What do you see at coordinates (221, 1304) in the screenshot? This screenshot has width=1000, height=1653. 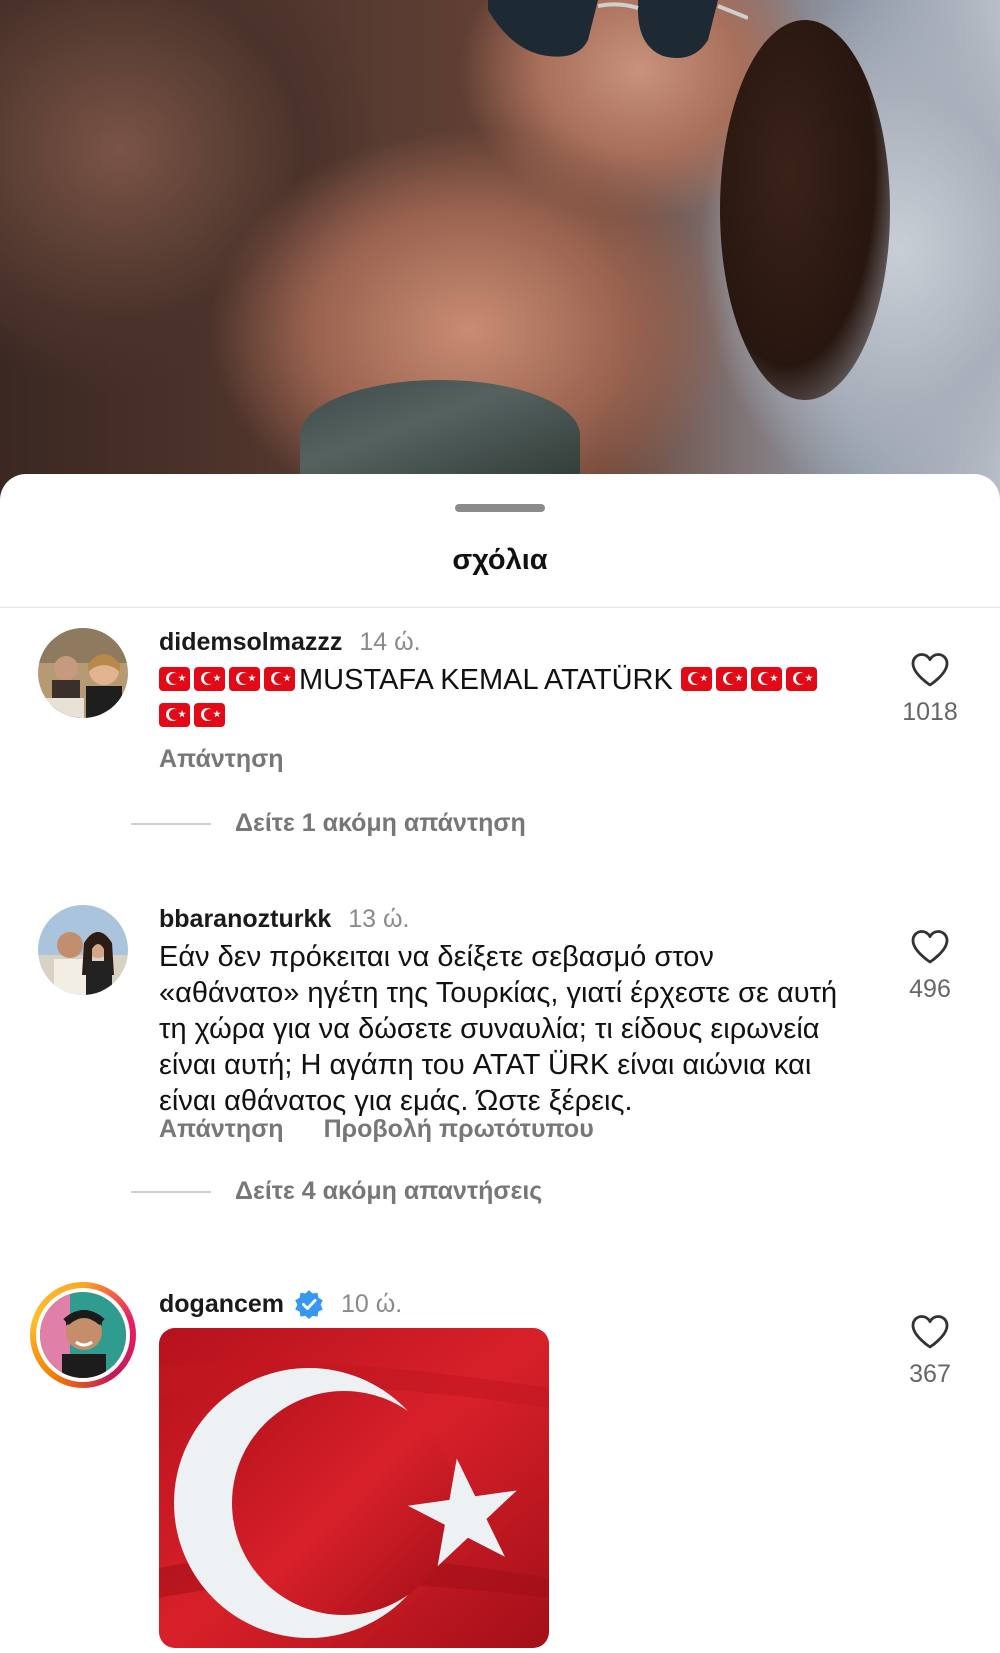 I see `comment-username: dogancem` at bounding box center [221, 1304].